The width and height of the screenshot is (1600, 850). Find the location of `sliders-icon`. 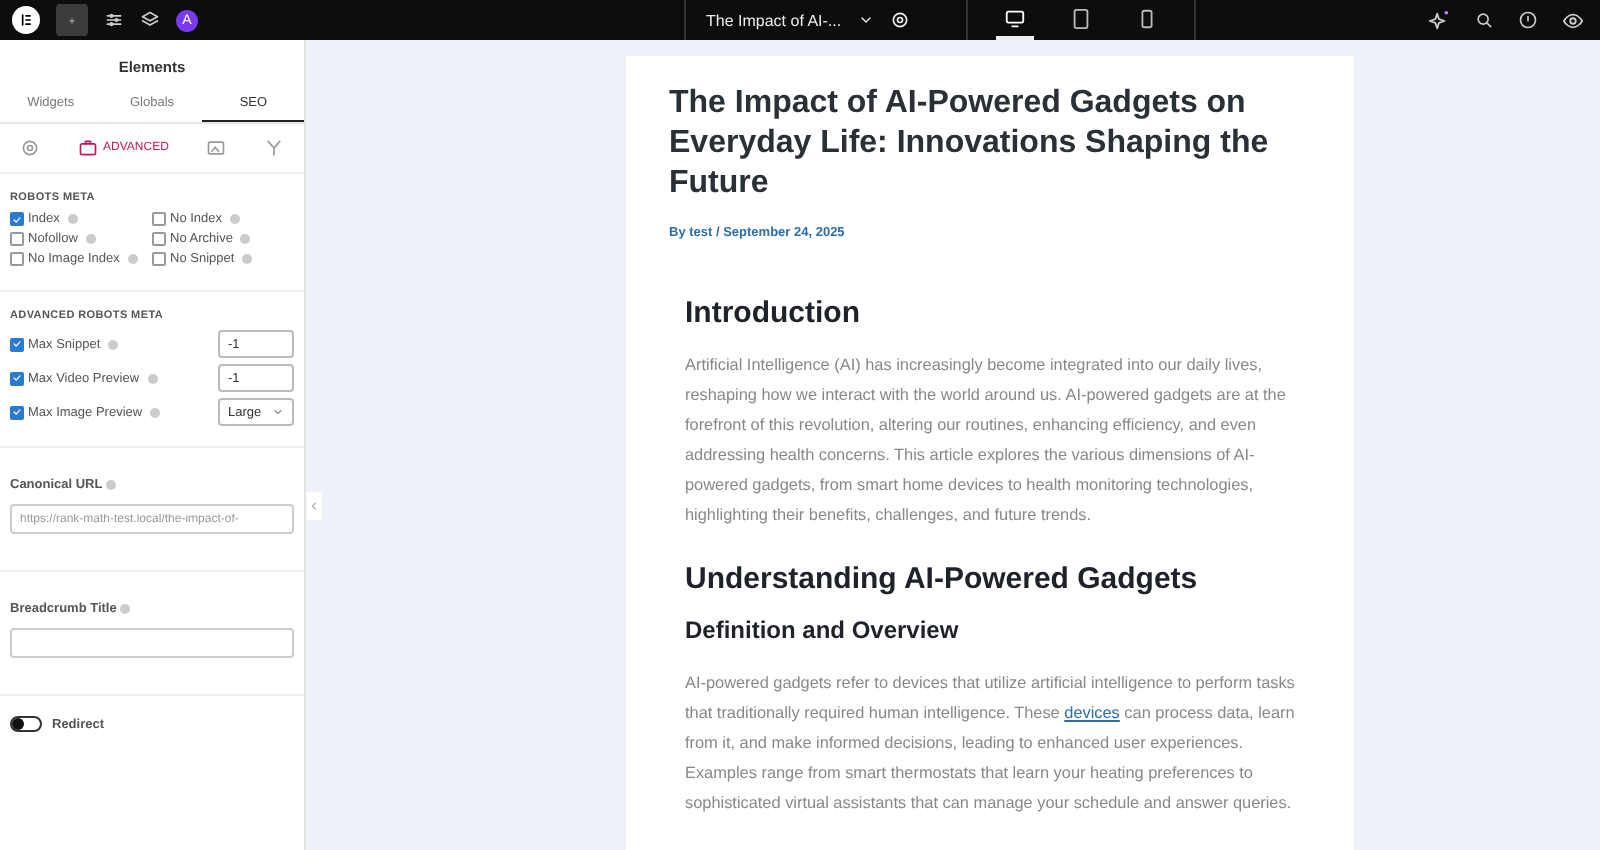

sliders-icon is located at coordinates (114, 20).